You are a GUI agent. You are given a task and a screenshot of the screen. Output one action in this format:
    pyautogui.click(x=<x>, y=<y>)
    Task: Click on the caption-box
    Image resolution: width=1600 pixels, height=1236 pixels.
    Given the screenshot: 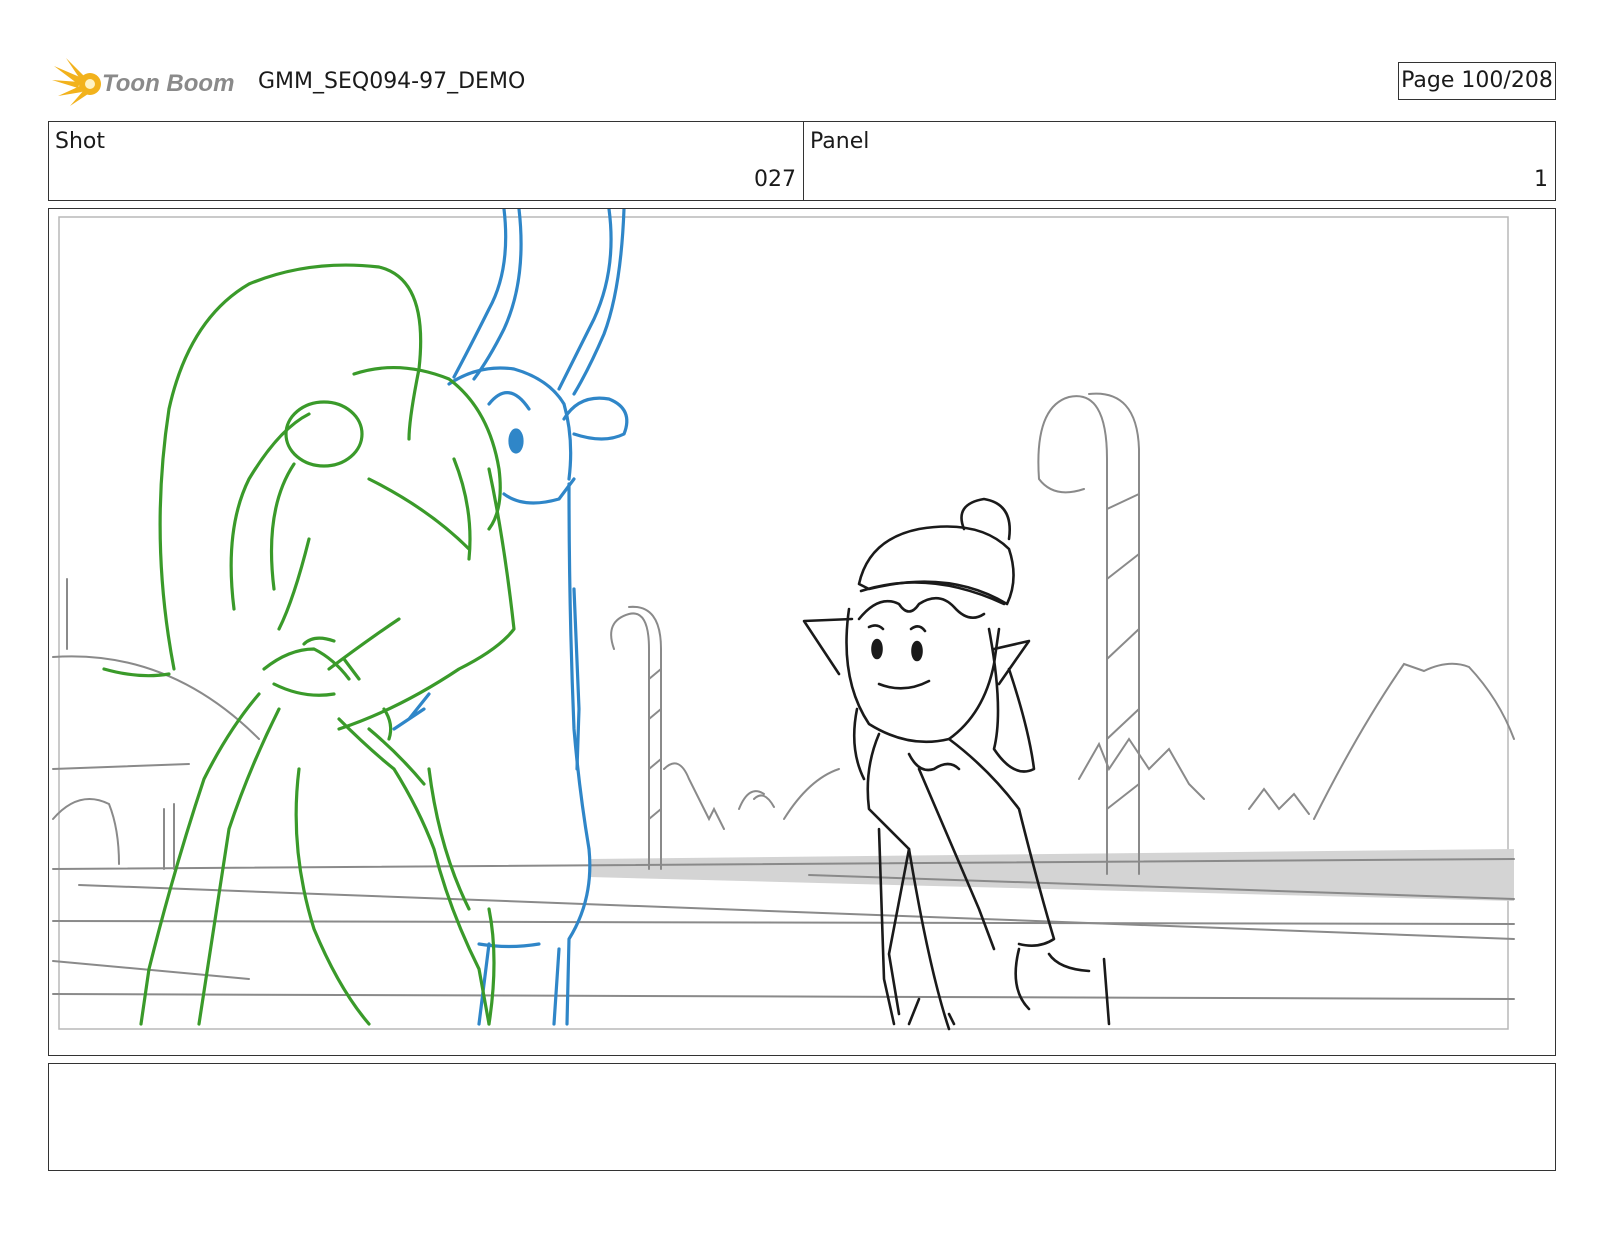 What is the action you would take?
    pyautogui.click(x=802, y=1117)
    